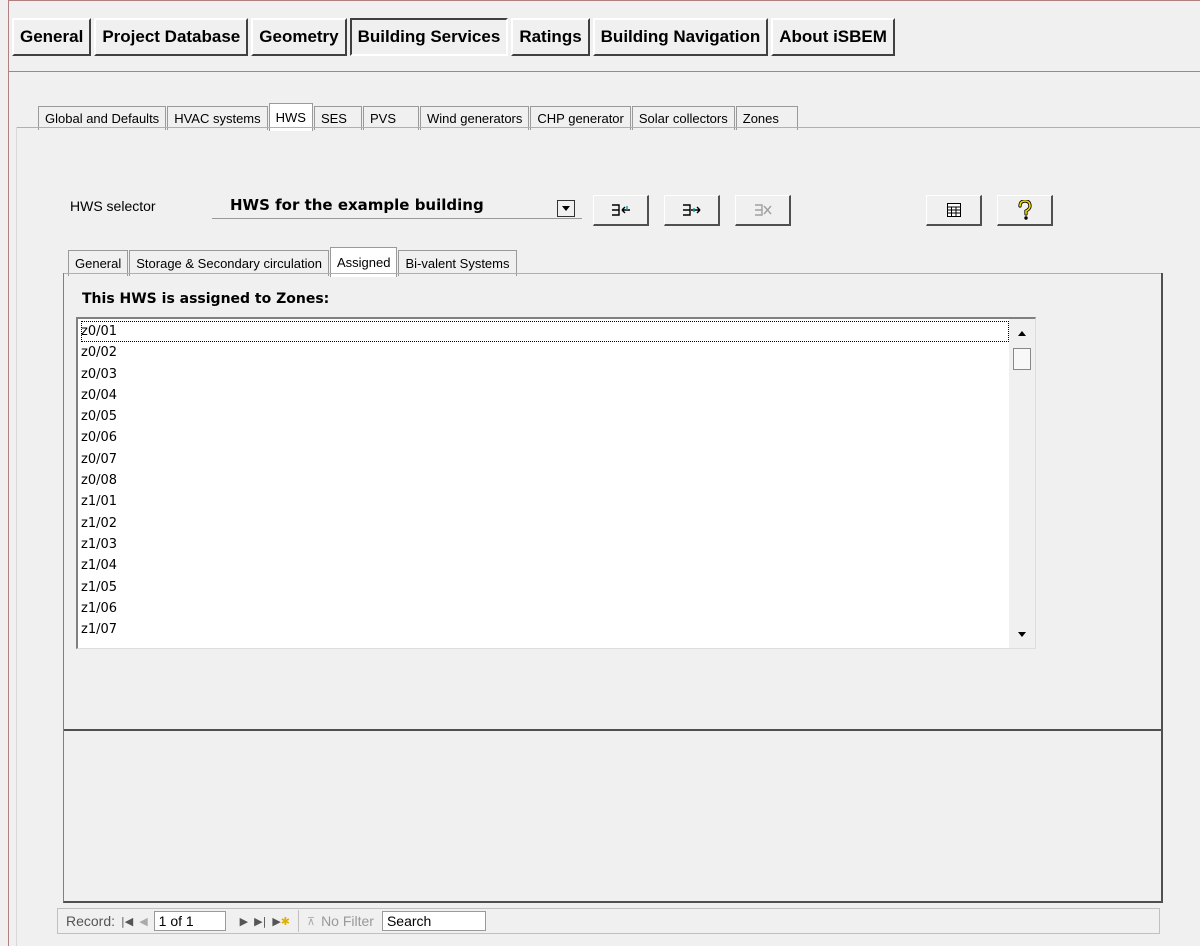  I want to click on chevron-up-icon, so click(1022, 333).